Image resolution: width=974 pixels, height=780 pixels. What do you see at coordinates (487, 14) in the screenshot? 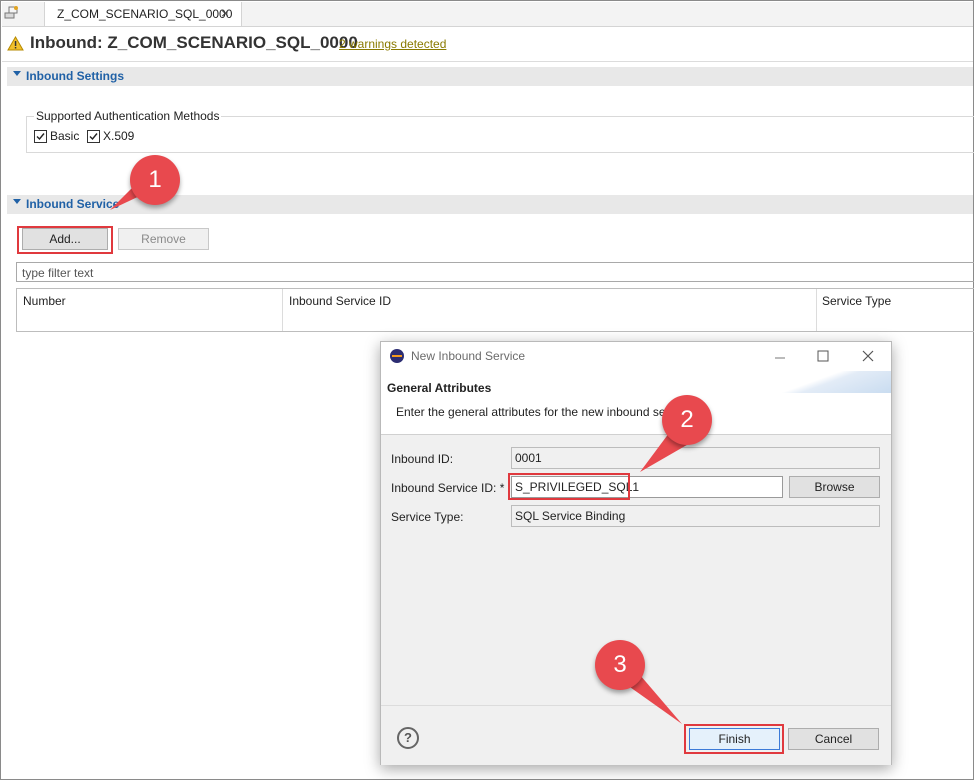
I see `editor-tab-strip: Z_COM_SCENARIO_SQL_0000 ×` at bounding box center [487, 14].